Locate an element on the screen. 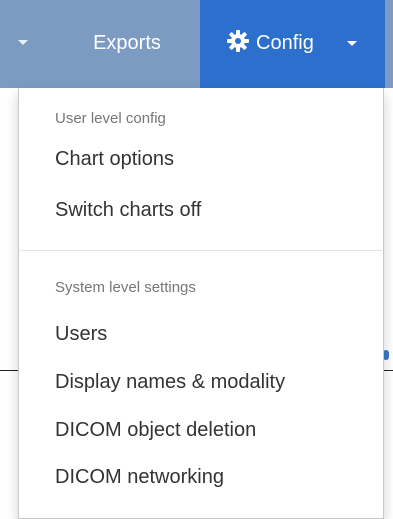 Image resolution: width=393 pixels, height=519 pixels. nav-config-label: Config is located at coordinates (285, 43).